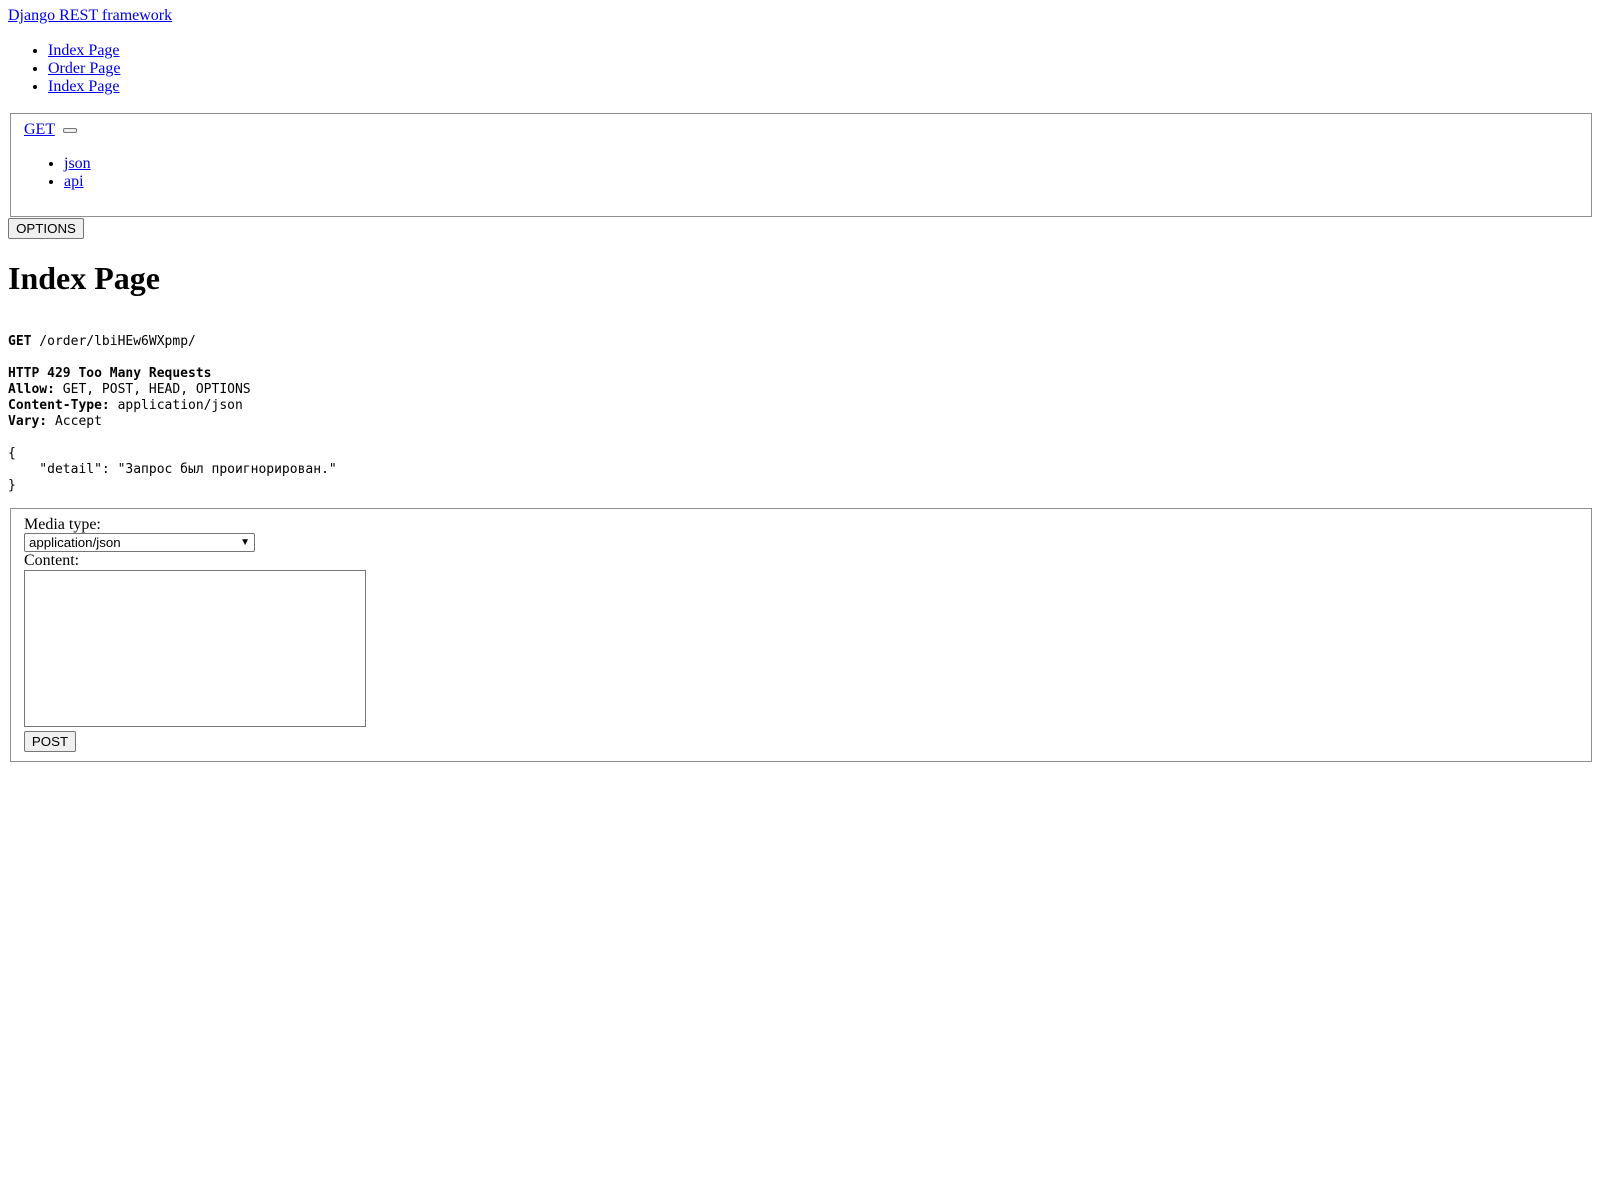  What do you see at coordinates (74, 421) in the screenshot?
I see `header-value-vary: Accept` at bounding box center [74, 421].